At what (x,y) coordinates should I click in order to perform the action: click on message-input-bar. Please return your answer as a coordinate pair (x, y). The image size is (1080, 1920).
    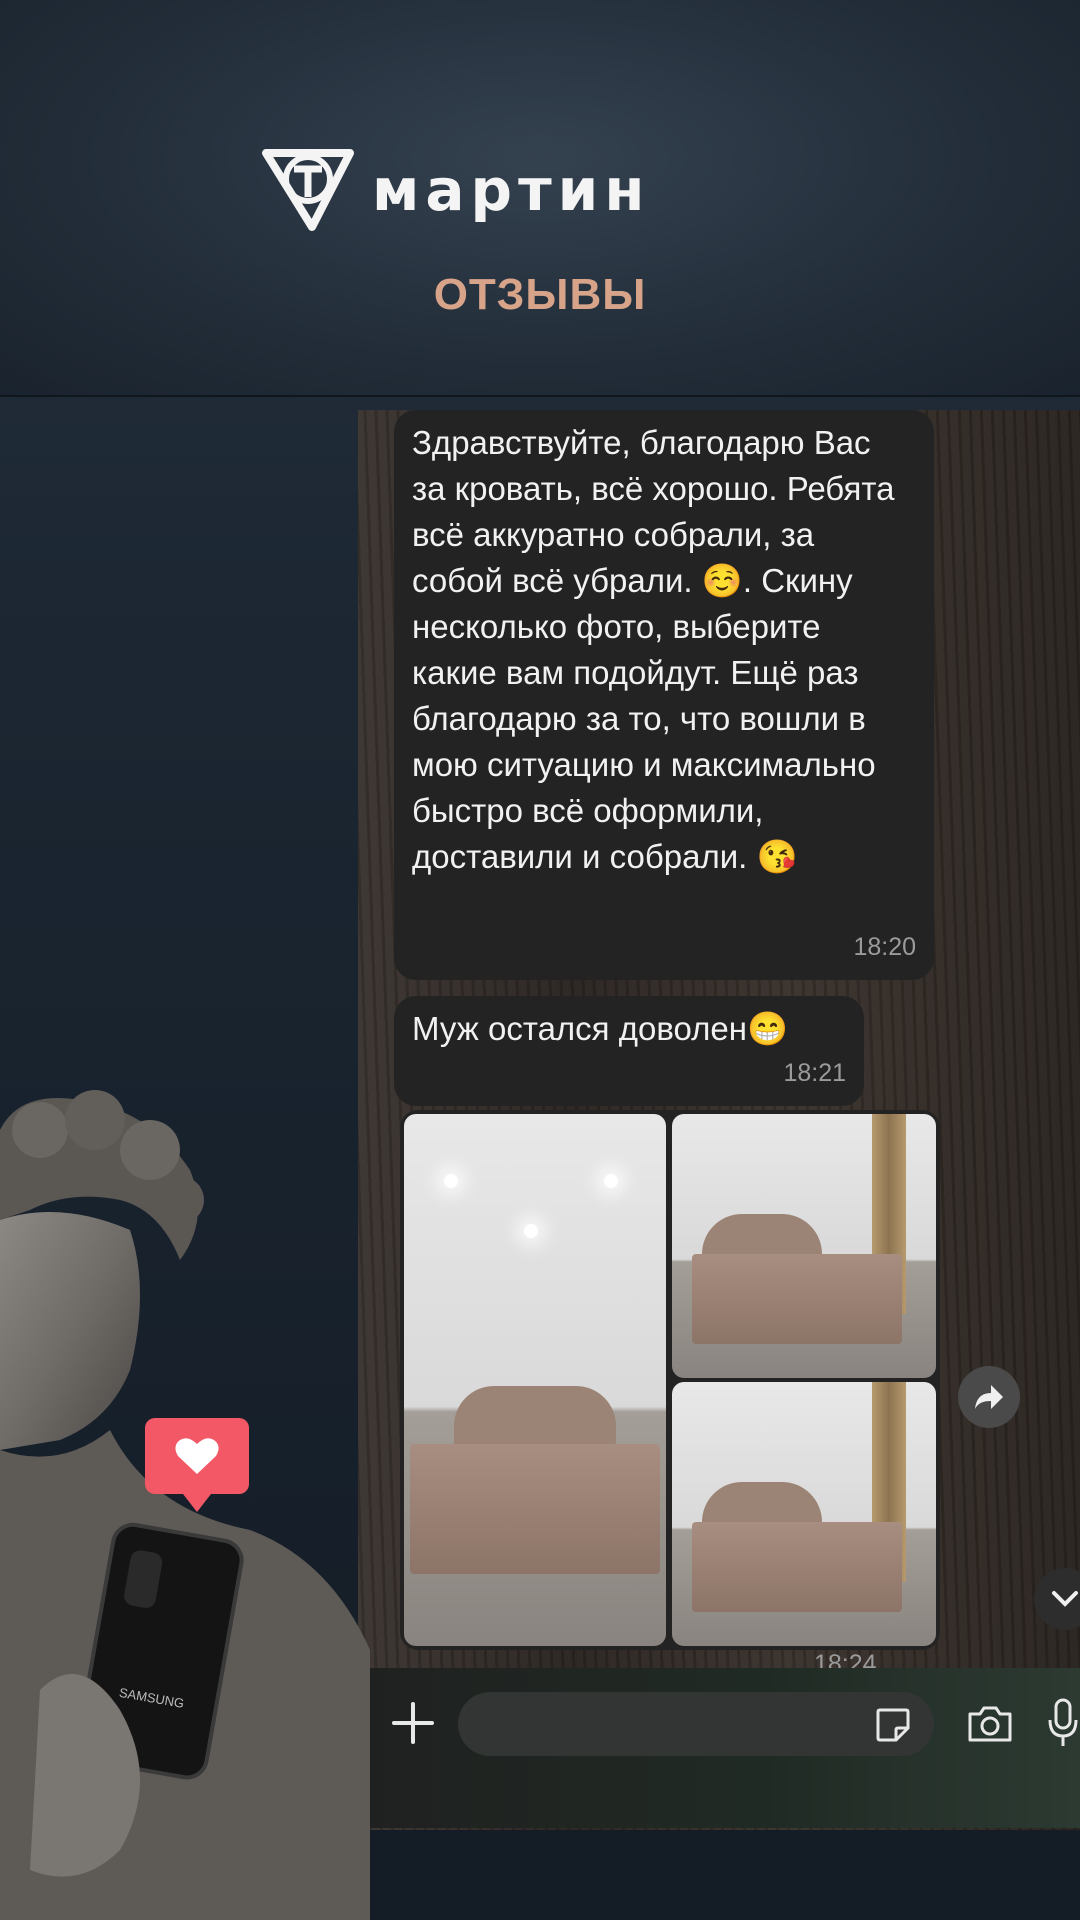
    Looking at the image, I should click on (724, 1748).